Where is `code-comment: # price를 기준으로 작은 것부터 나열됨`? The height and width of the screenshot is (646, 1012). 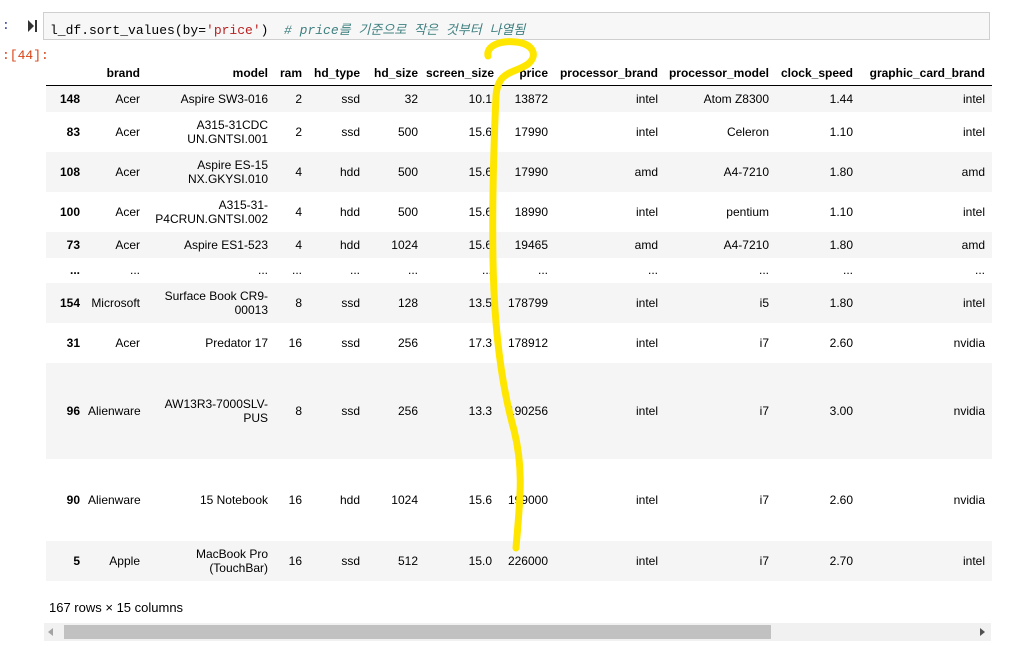
code-comment: # price를 기준으로 작은 것부터 나열됨 is located at coordinates (405, 30).